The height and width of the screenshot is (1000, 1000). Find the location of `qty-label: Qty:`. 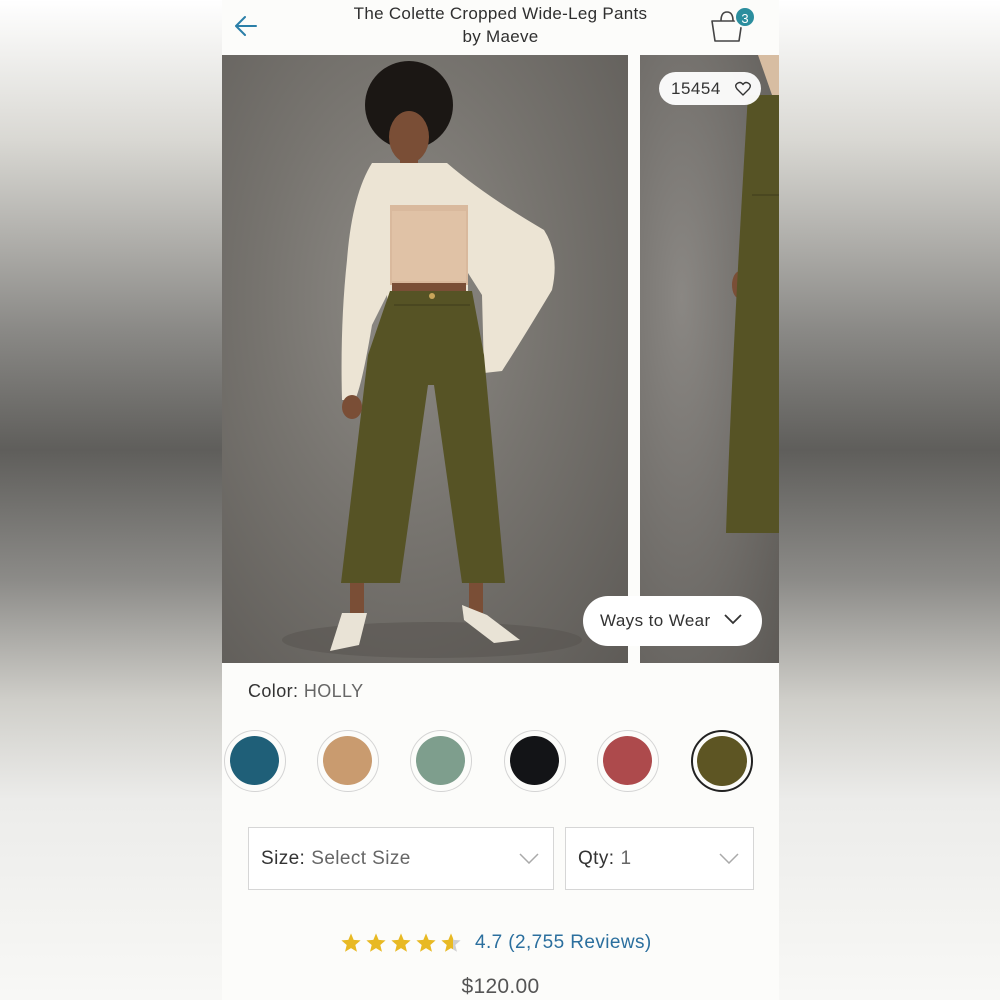

qty-label: Qty: is located at coordinates (596, 858).